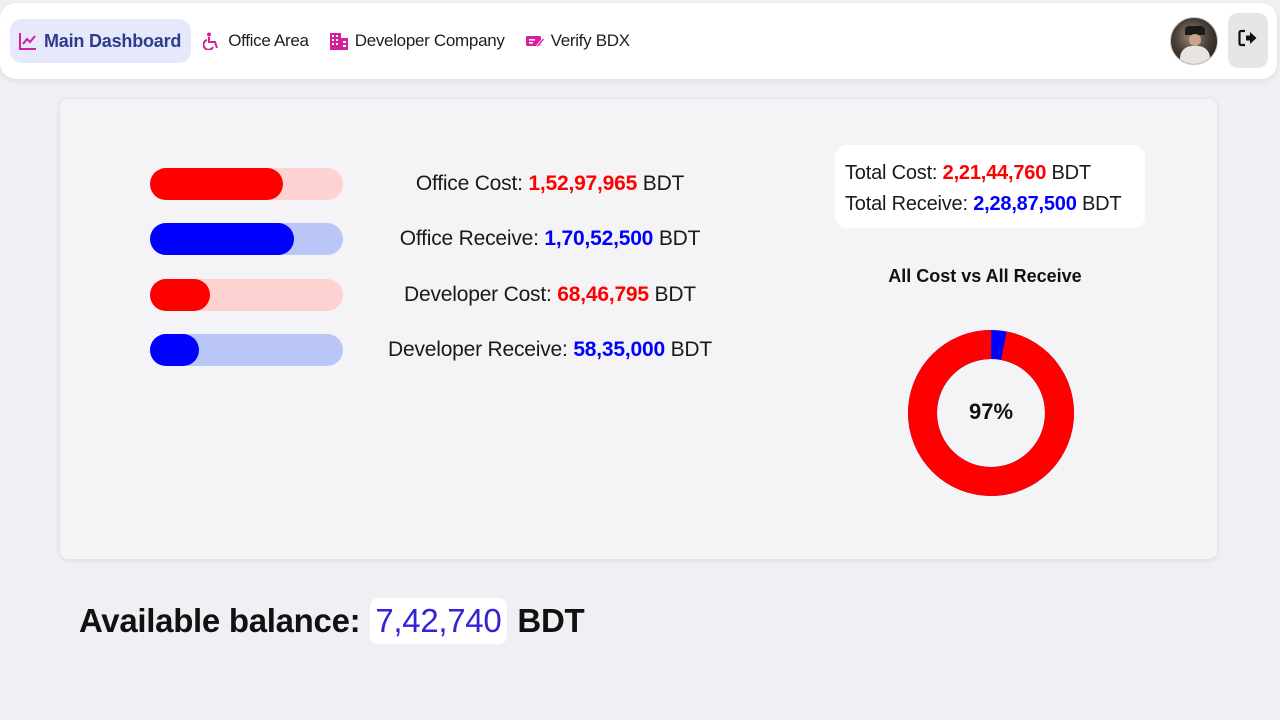  What do you see at coordinates (603, 294) in the screenshot?
I see `stat-value: 68,46,795` at bounding box center [603, 294].